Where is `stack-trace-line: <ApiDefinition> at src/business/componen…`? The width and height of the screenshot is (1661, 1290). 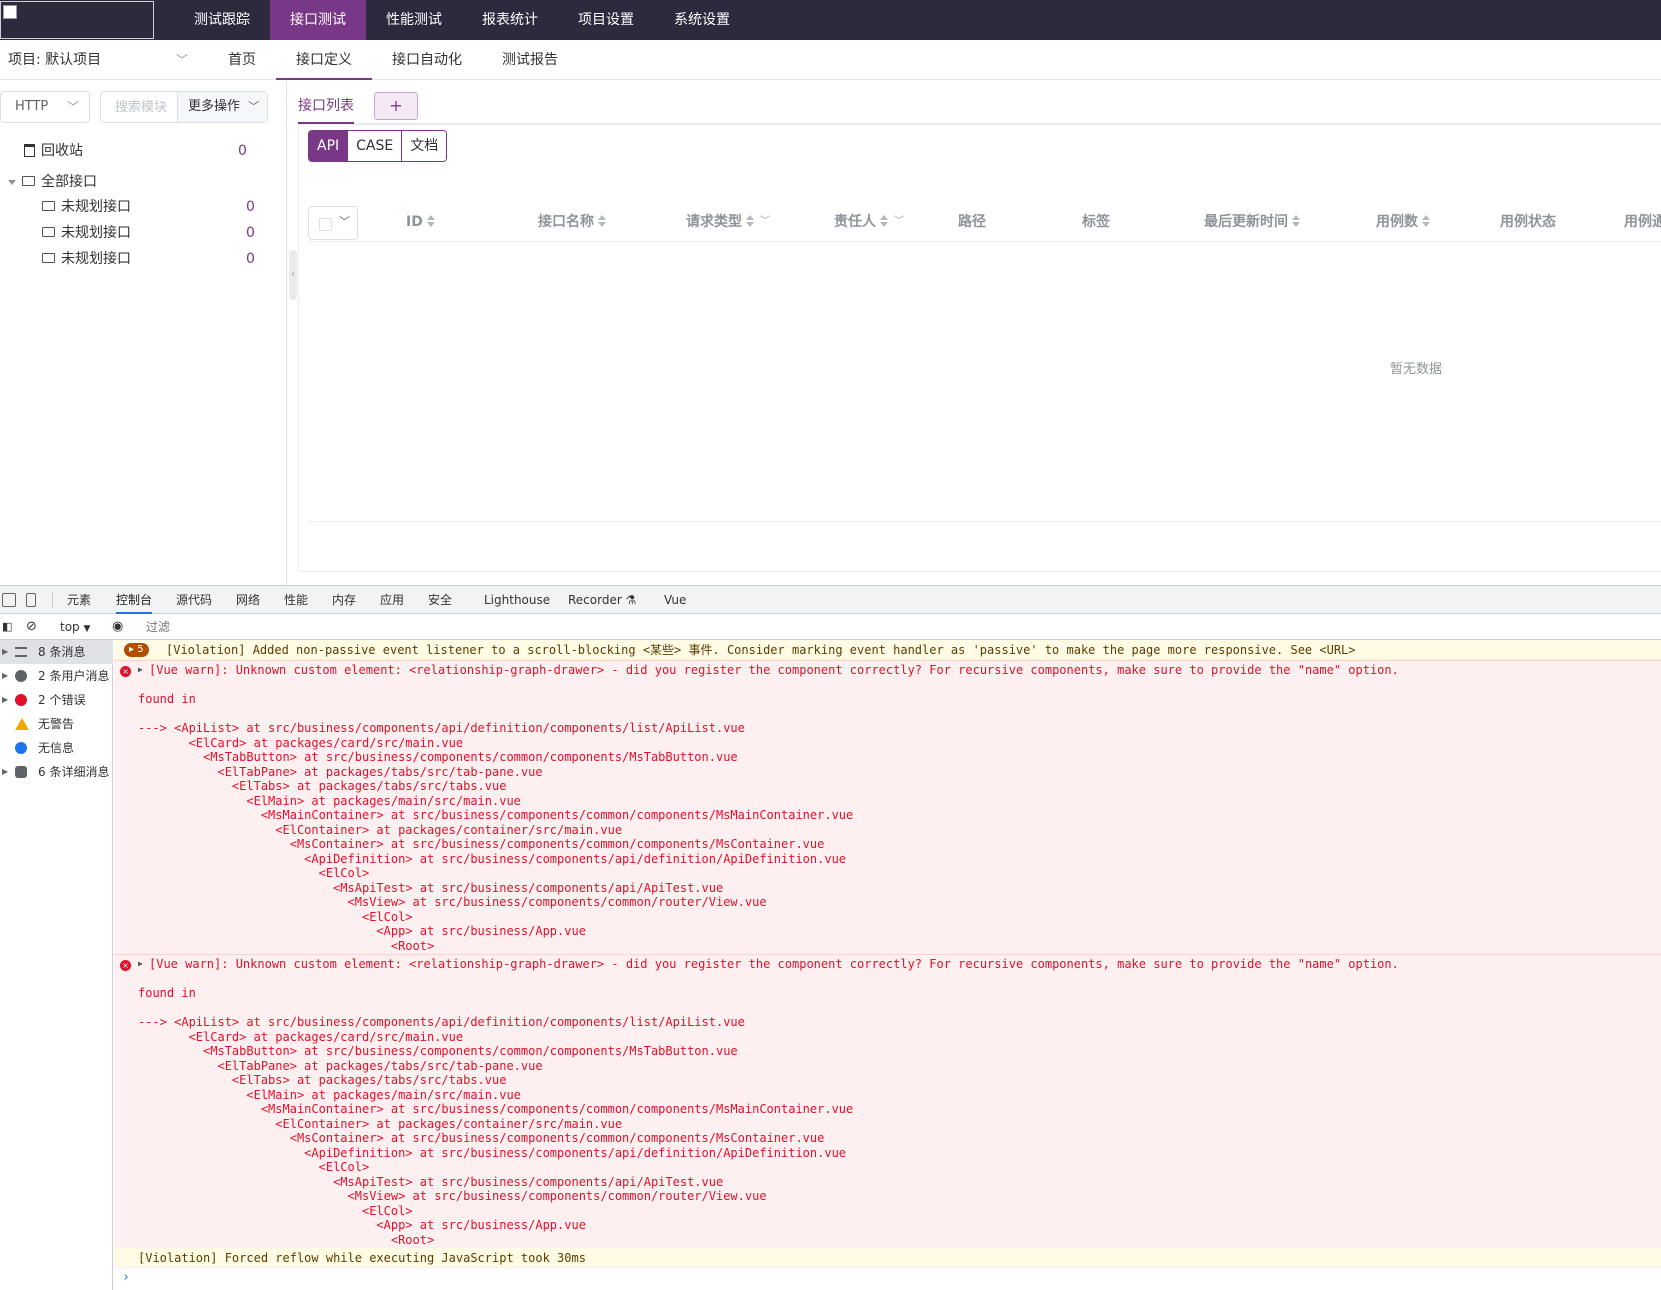 stack-trace-line: <ApiDefinition> at src/business/componen… is located at coordinates (492, 1152).